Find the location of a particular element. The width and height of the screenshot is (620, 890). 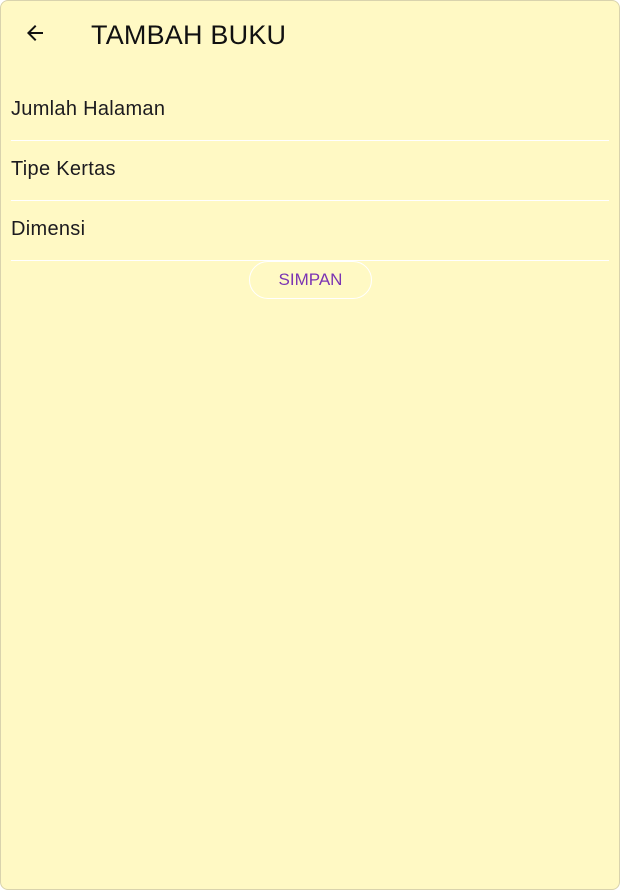

page-title: TAMBAH BUKU is located at coordinates (189, 35).